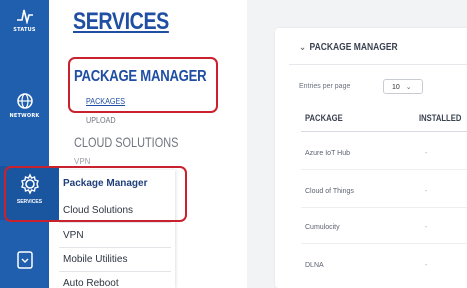 The width and height of the screenshot is (467, 288). Describe the element at coordinates (325, 86) in the screenshot. I see `entries-per-page-label: Entries per page` at that location.